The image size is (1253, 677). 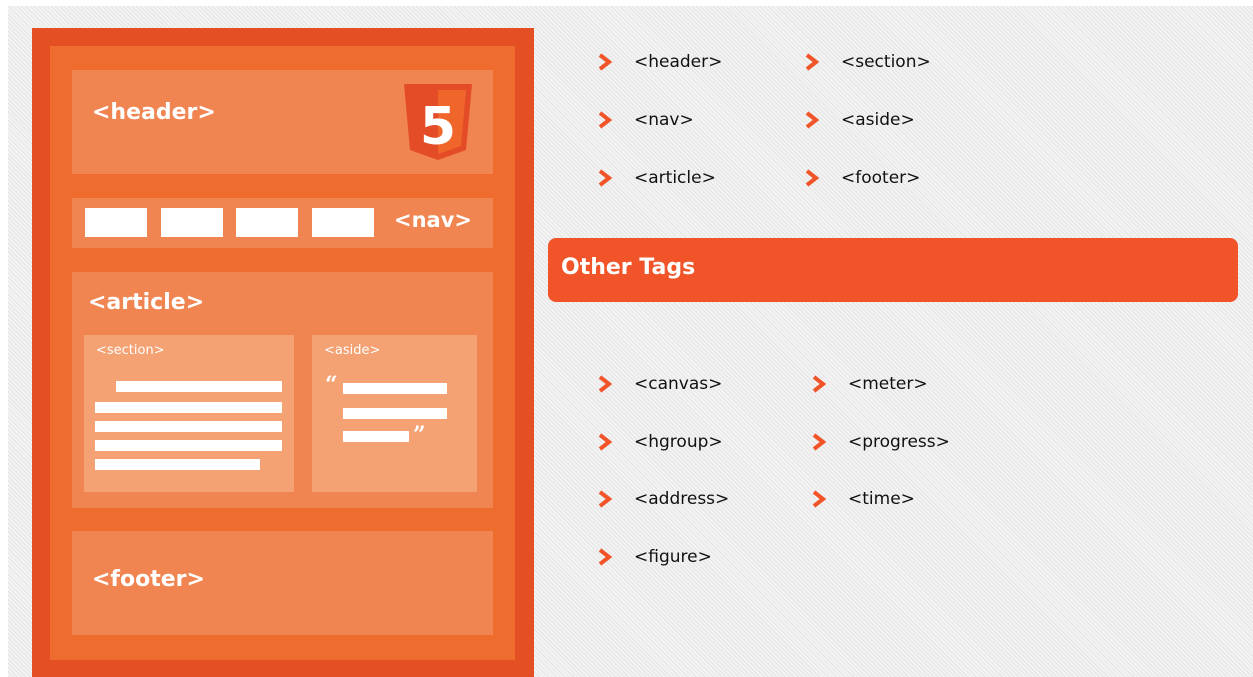 I want to click on other-tag-list-item: <hgroup>, so click(x=660, y=442).